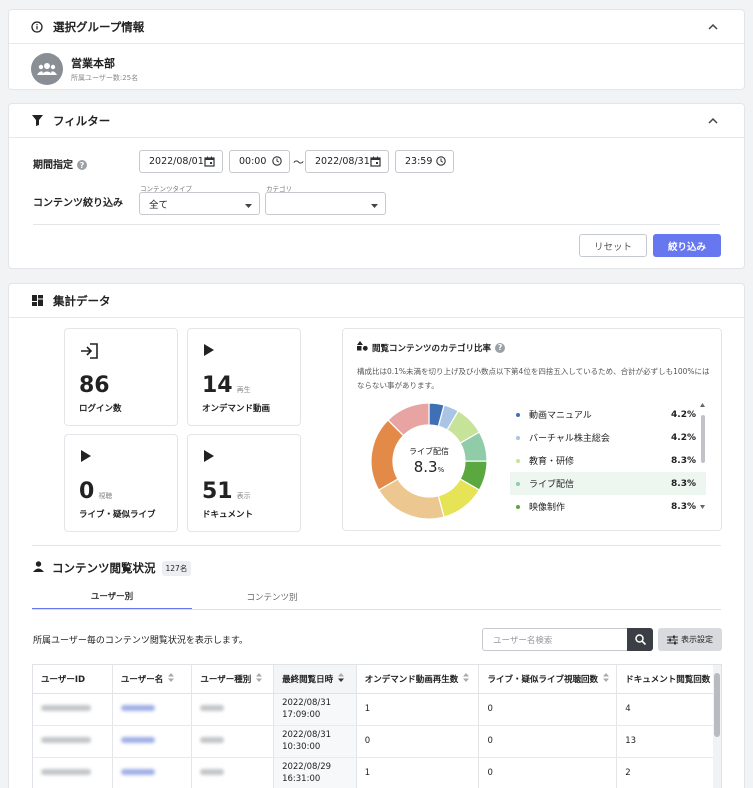 Image resolution: width=753 pixels, height=788 pixels. Describe the element at coordinates (717, 705) in the screenshot. I see `table-scrollbar-thumb` at that location.